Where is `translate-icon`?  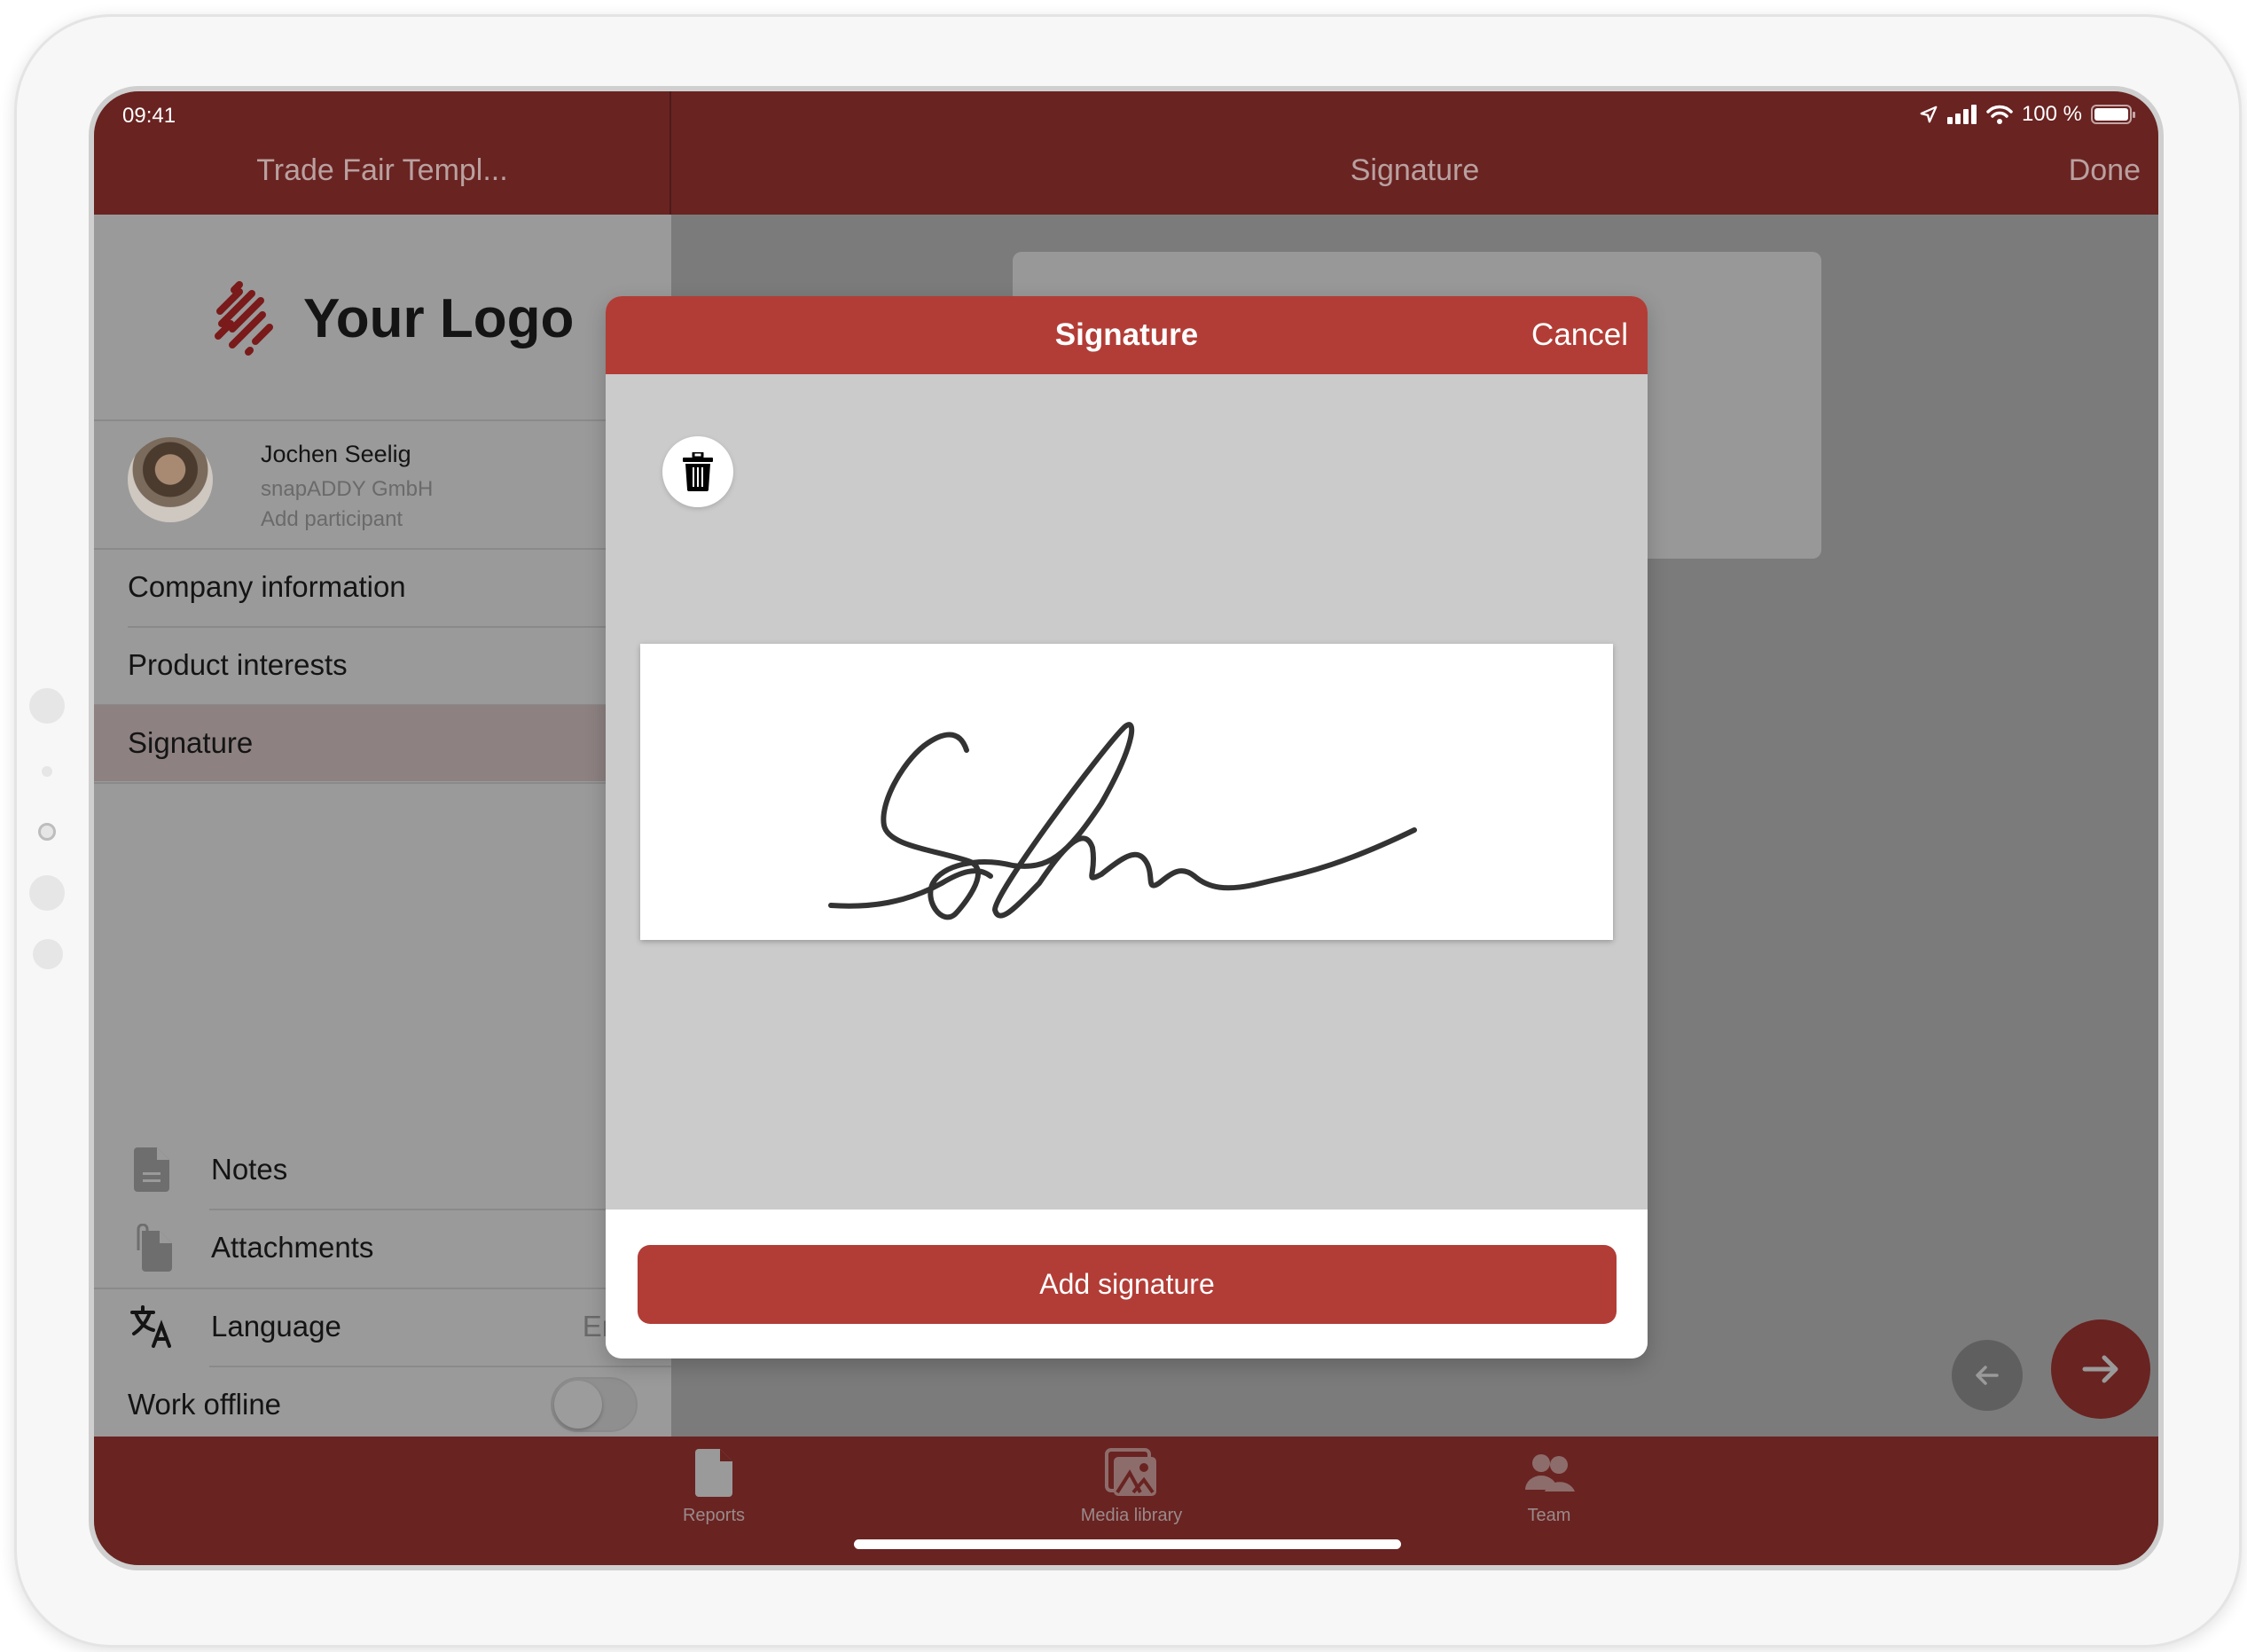 translate-icon is located at coordinates (150, 1326).